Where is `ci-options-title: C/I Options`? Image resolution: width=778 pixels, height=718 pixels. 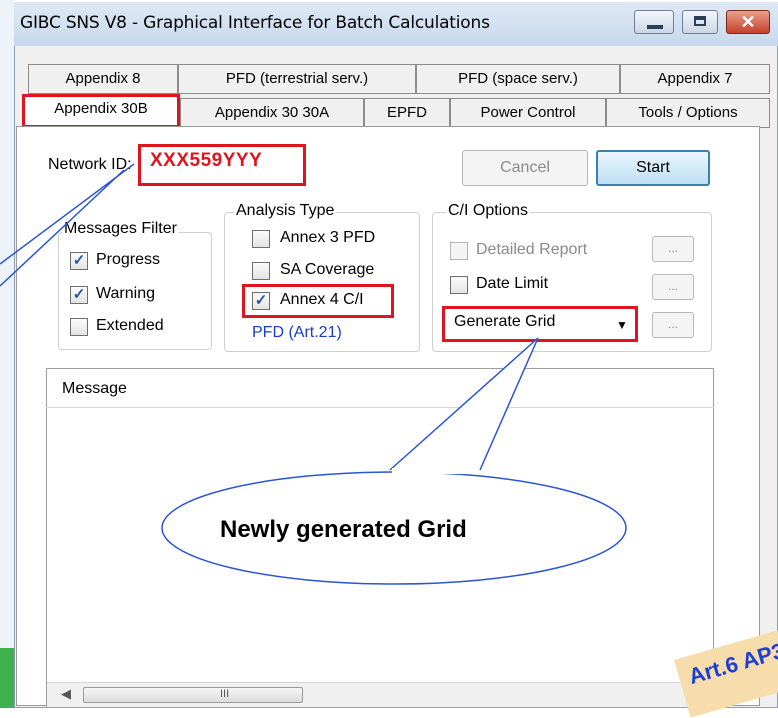 ci-options-title: C/I Options is located at coordinates (488, 211).